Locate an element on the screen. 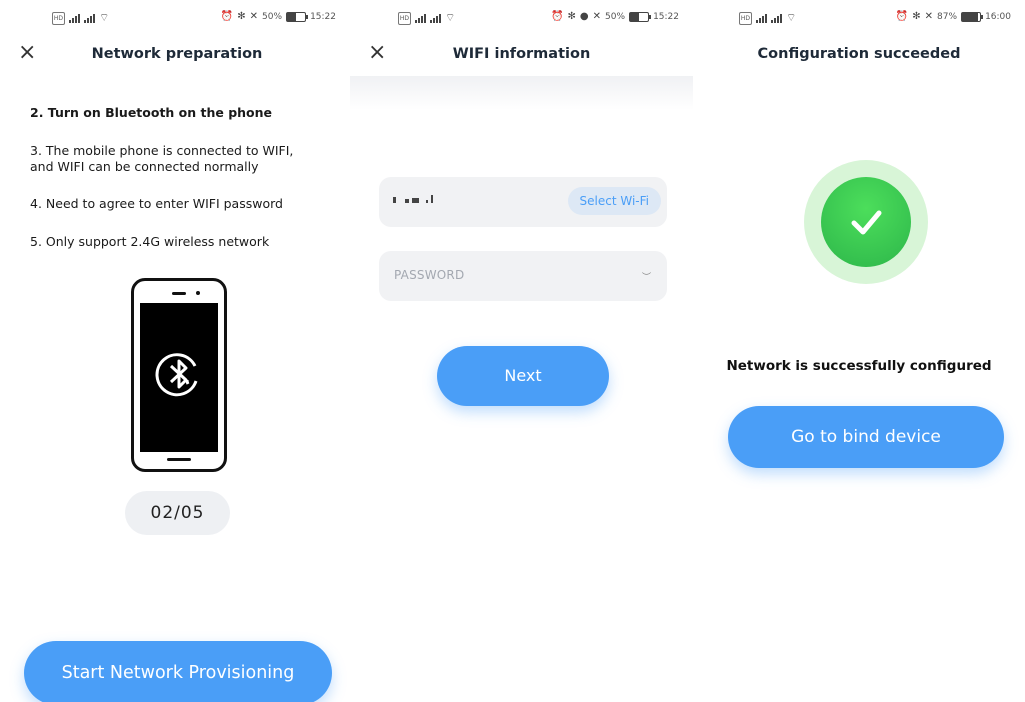 Image resolution: width=1025 pixels, height=702 pixels. phone-screen is located at coordinates (179, 377).